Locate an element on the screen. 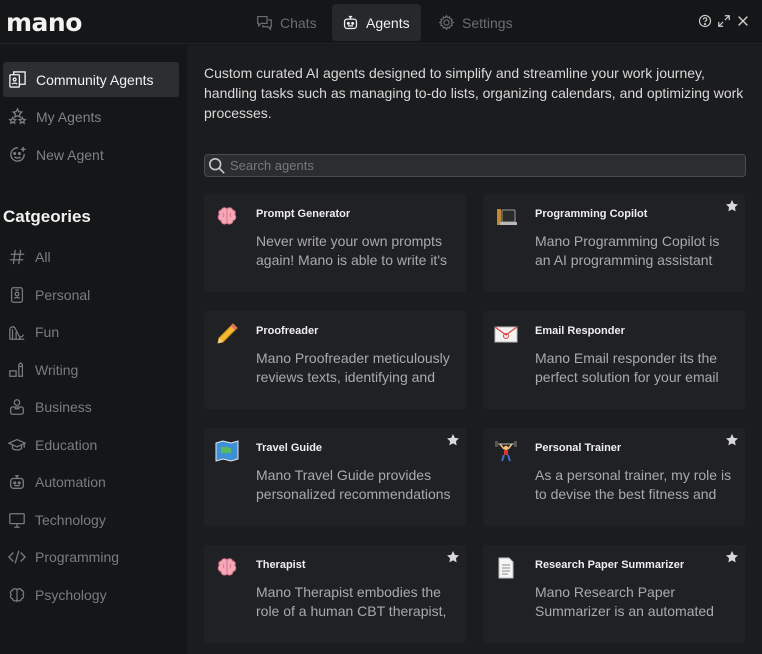 This screenshot has height=654, width=762. close-icon is located at coordinates (743, 21).